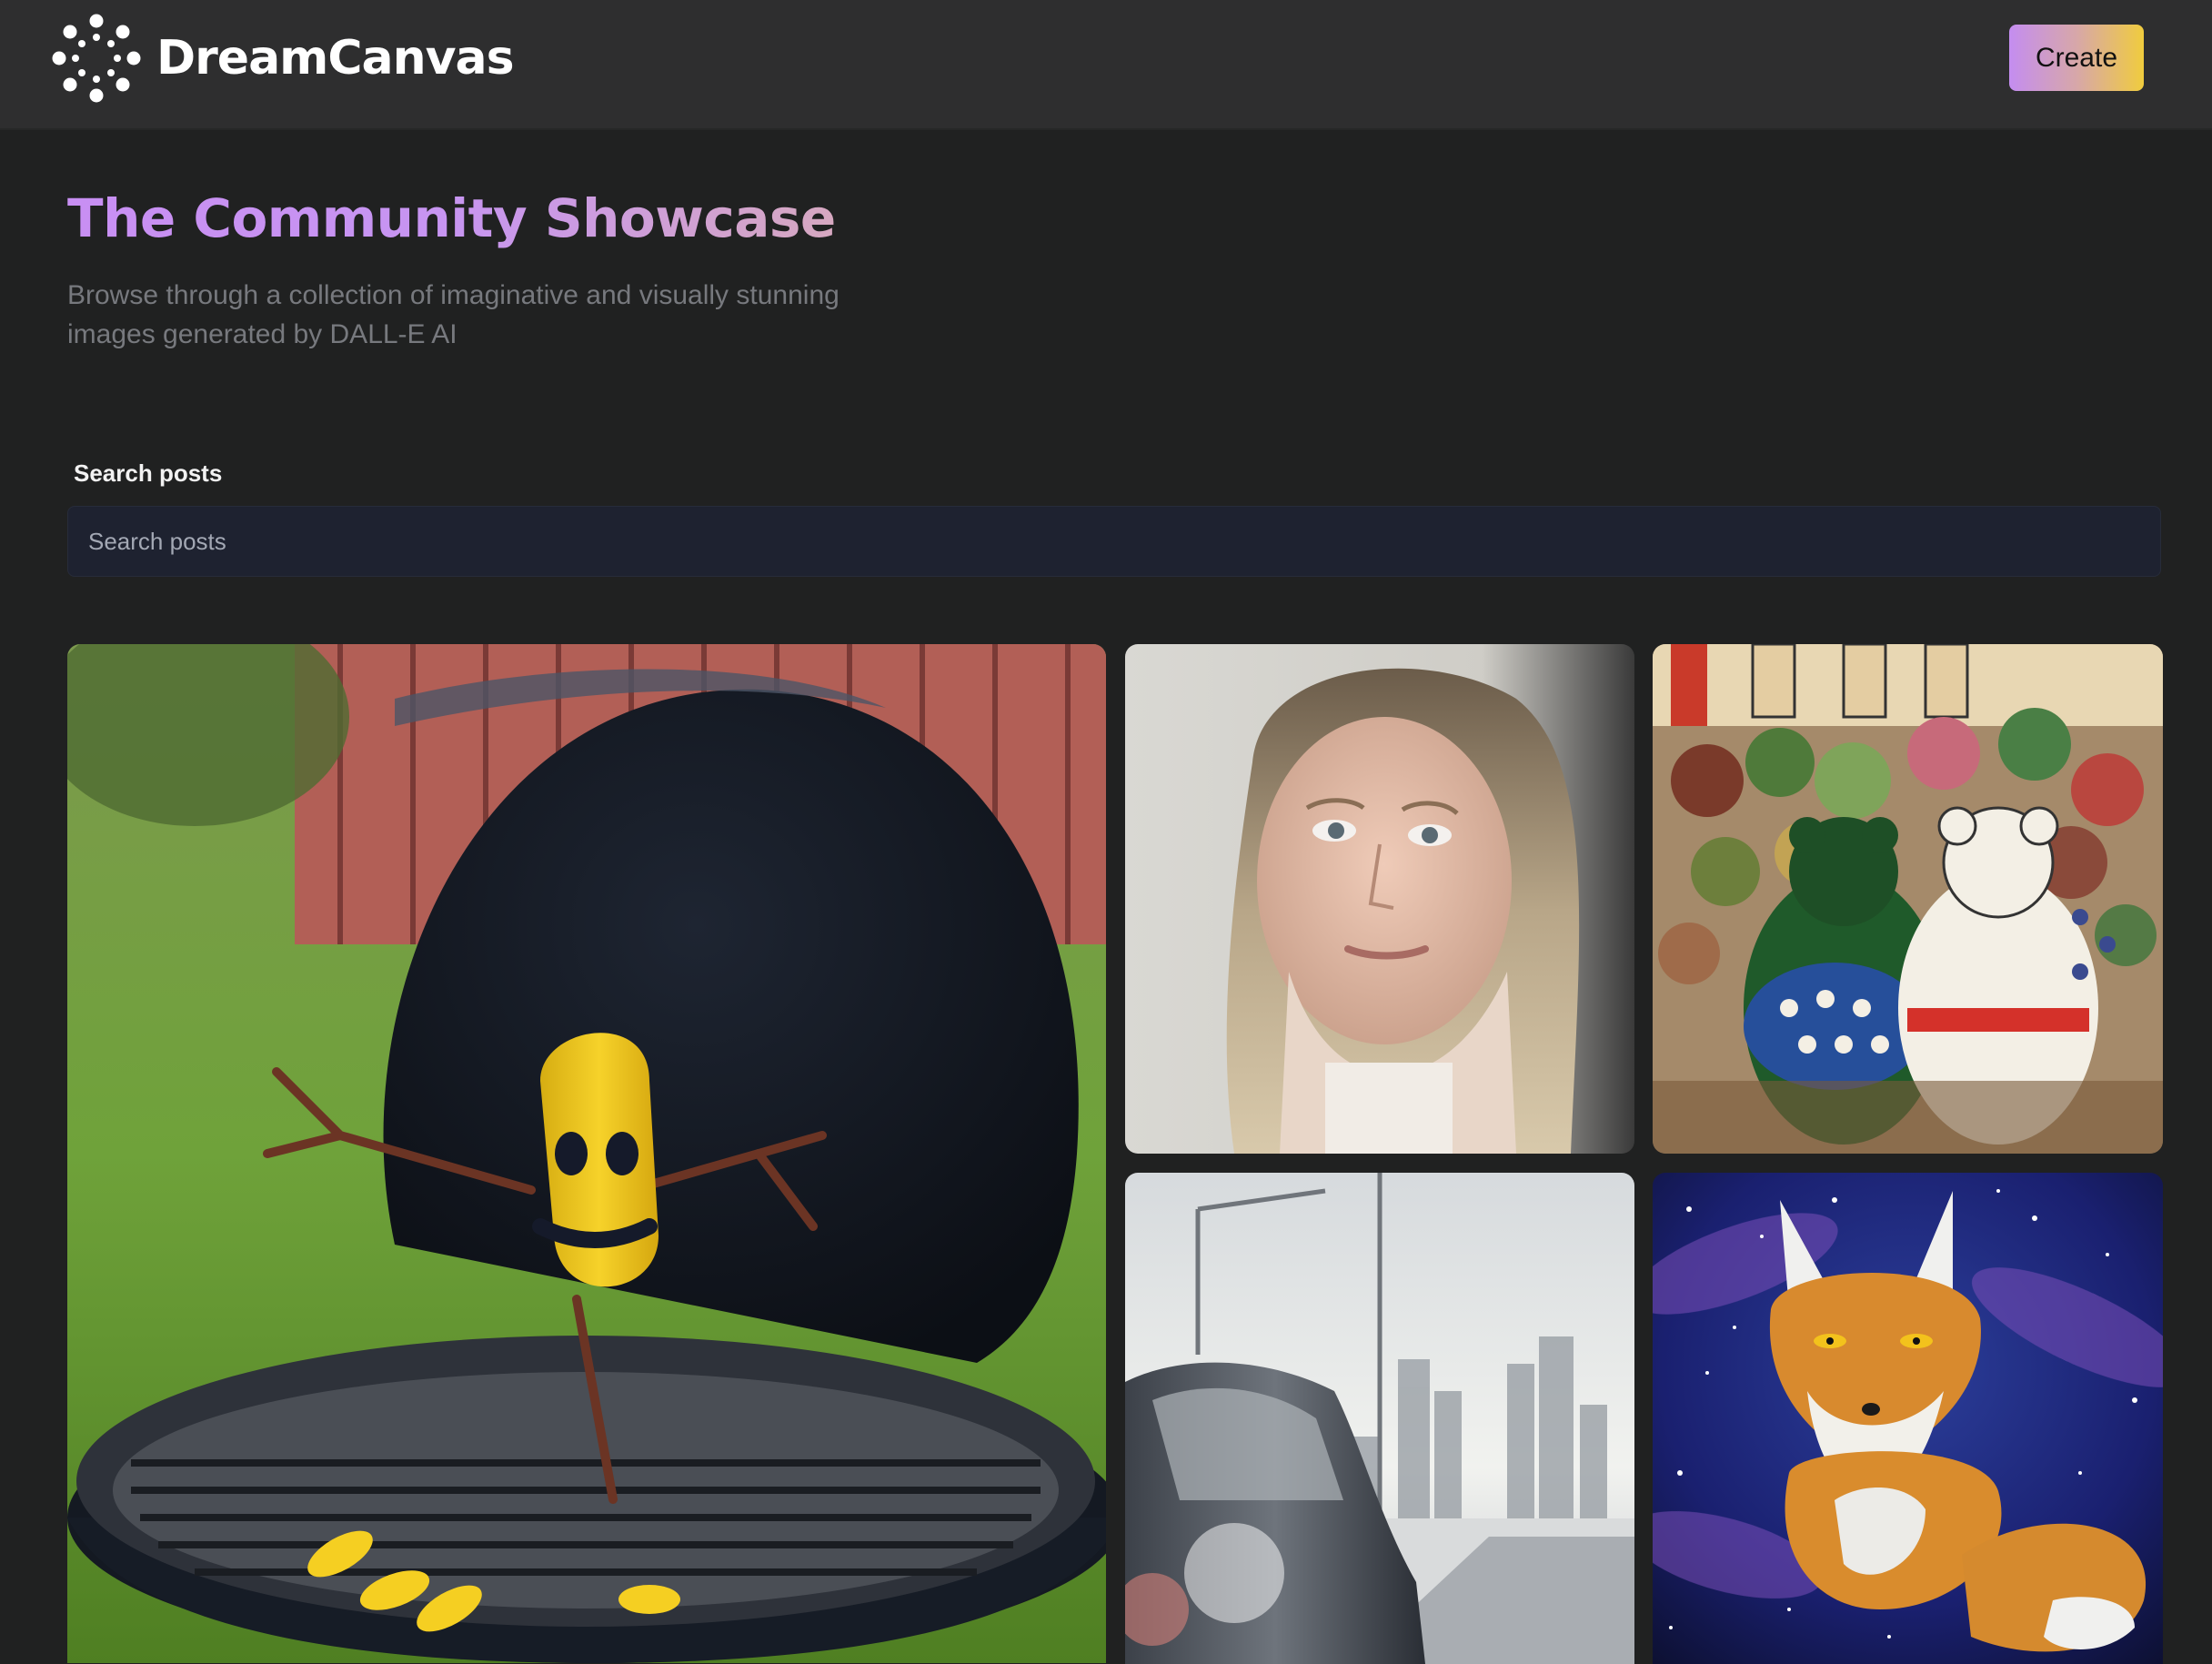  What do you see at coordinates (2076, 58) in the screenshot?
I see `create-button: Create` at bounding box center [2076, 58].